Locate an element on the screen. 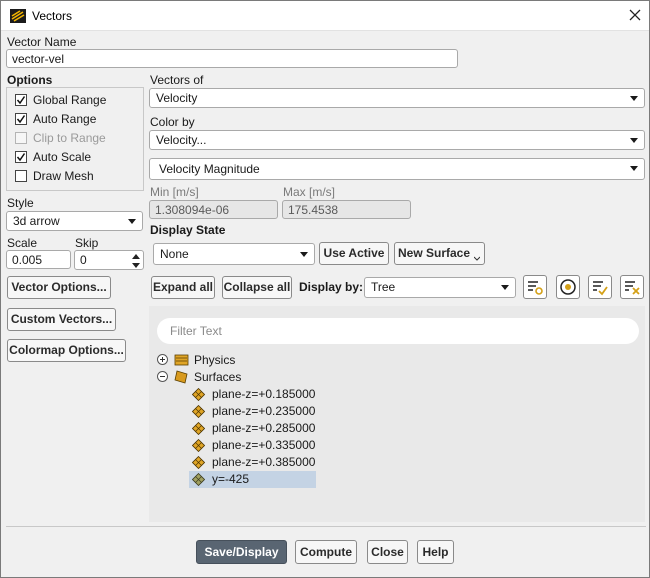  new-surface-label: New Surface is located at coordinates (434, 253).